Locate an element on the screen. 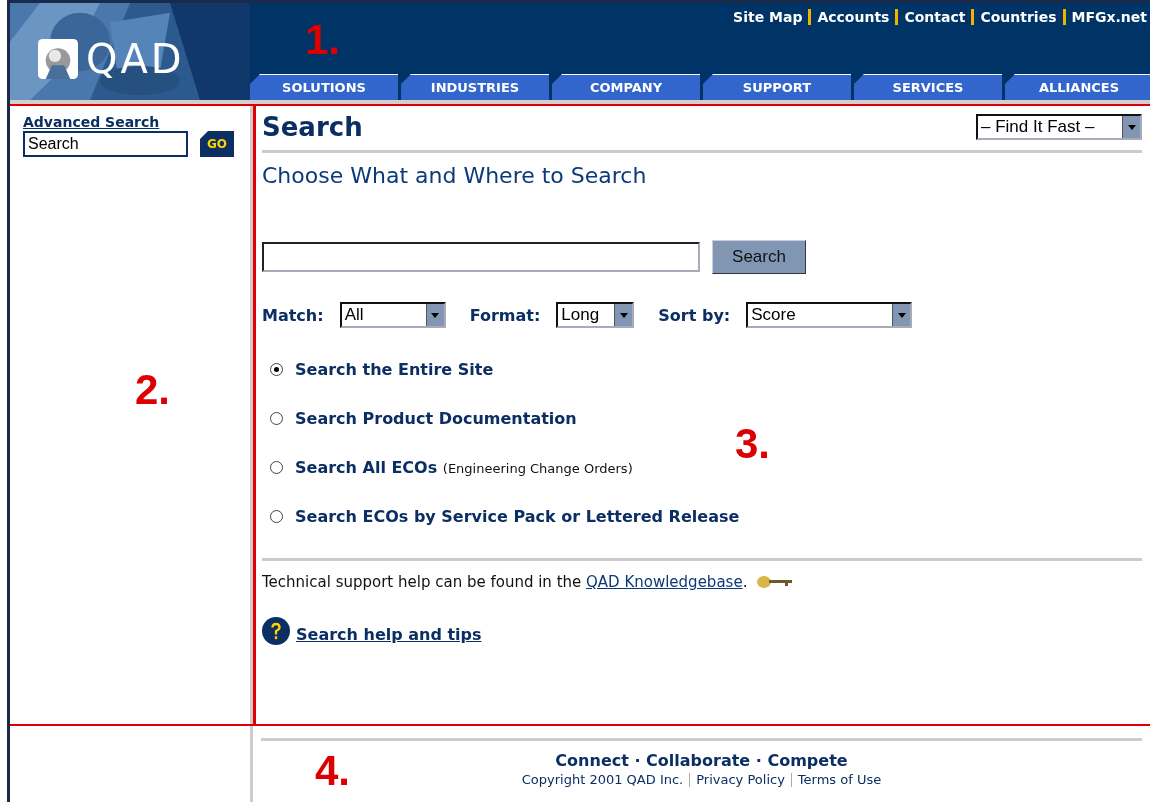 The width and height of the screenshot is (1150, 802). annotation-number: 1. is located at coordinates (323, 40).